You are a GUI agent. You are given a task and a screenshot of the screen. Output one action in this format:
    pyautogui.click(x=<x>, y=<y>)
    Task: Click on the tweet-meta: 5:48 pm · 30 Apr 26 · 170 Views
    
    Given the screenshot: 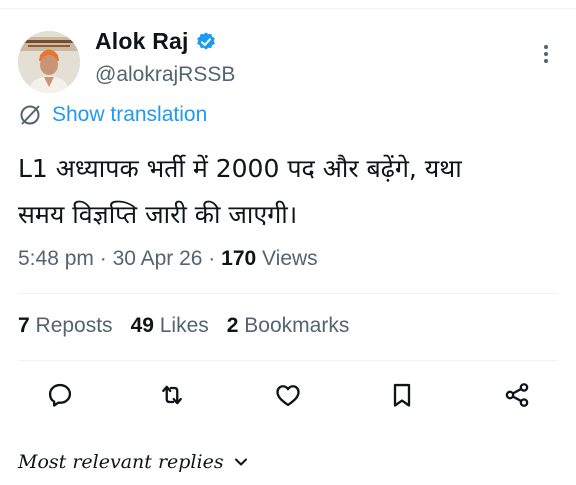 What is the action you would take?
    pyautogui.click(x=168, y=259)
    